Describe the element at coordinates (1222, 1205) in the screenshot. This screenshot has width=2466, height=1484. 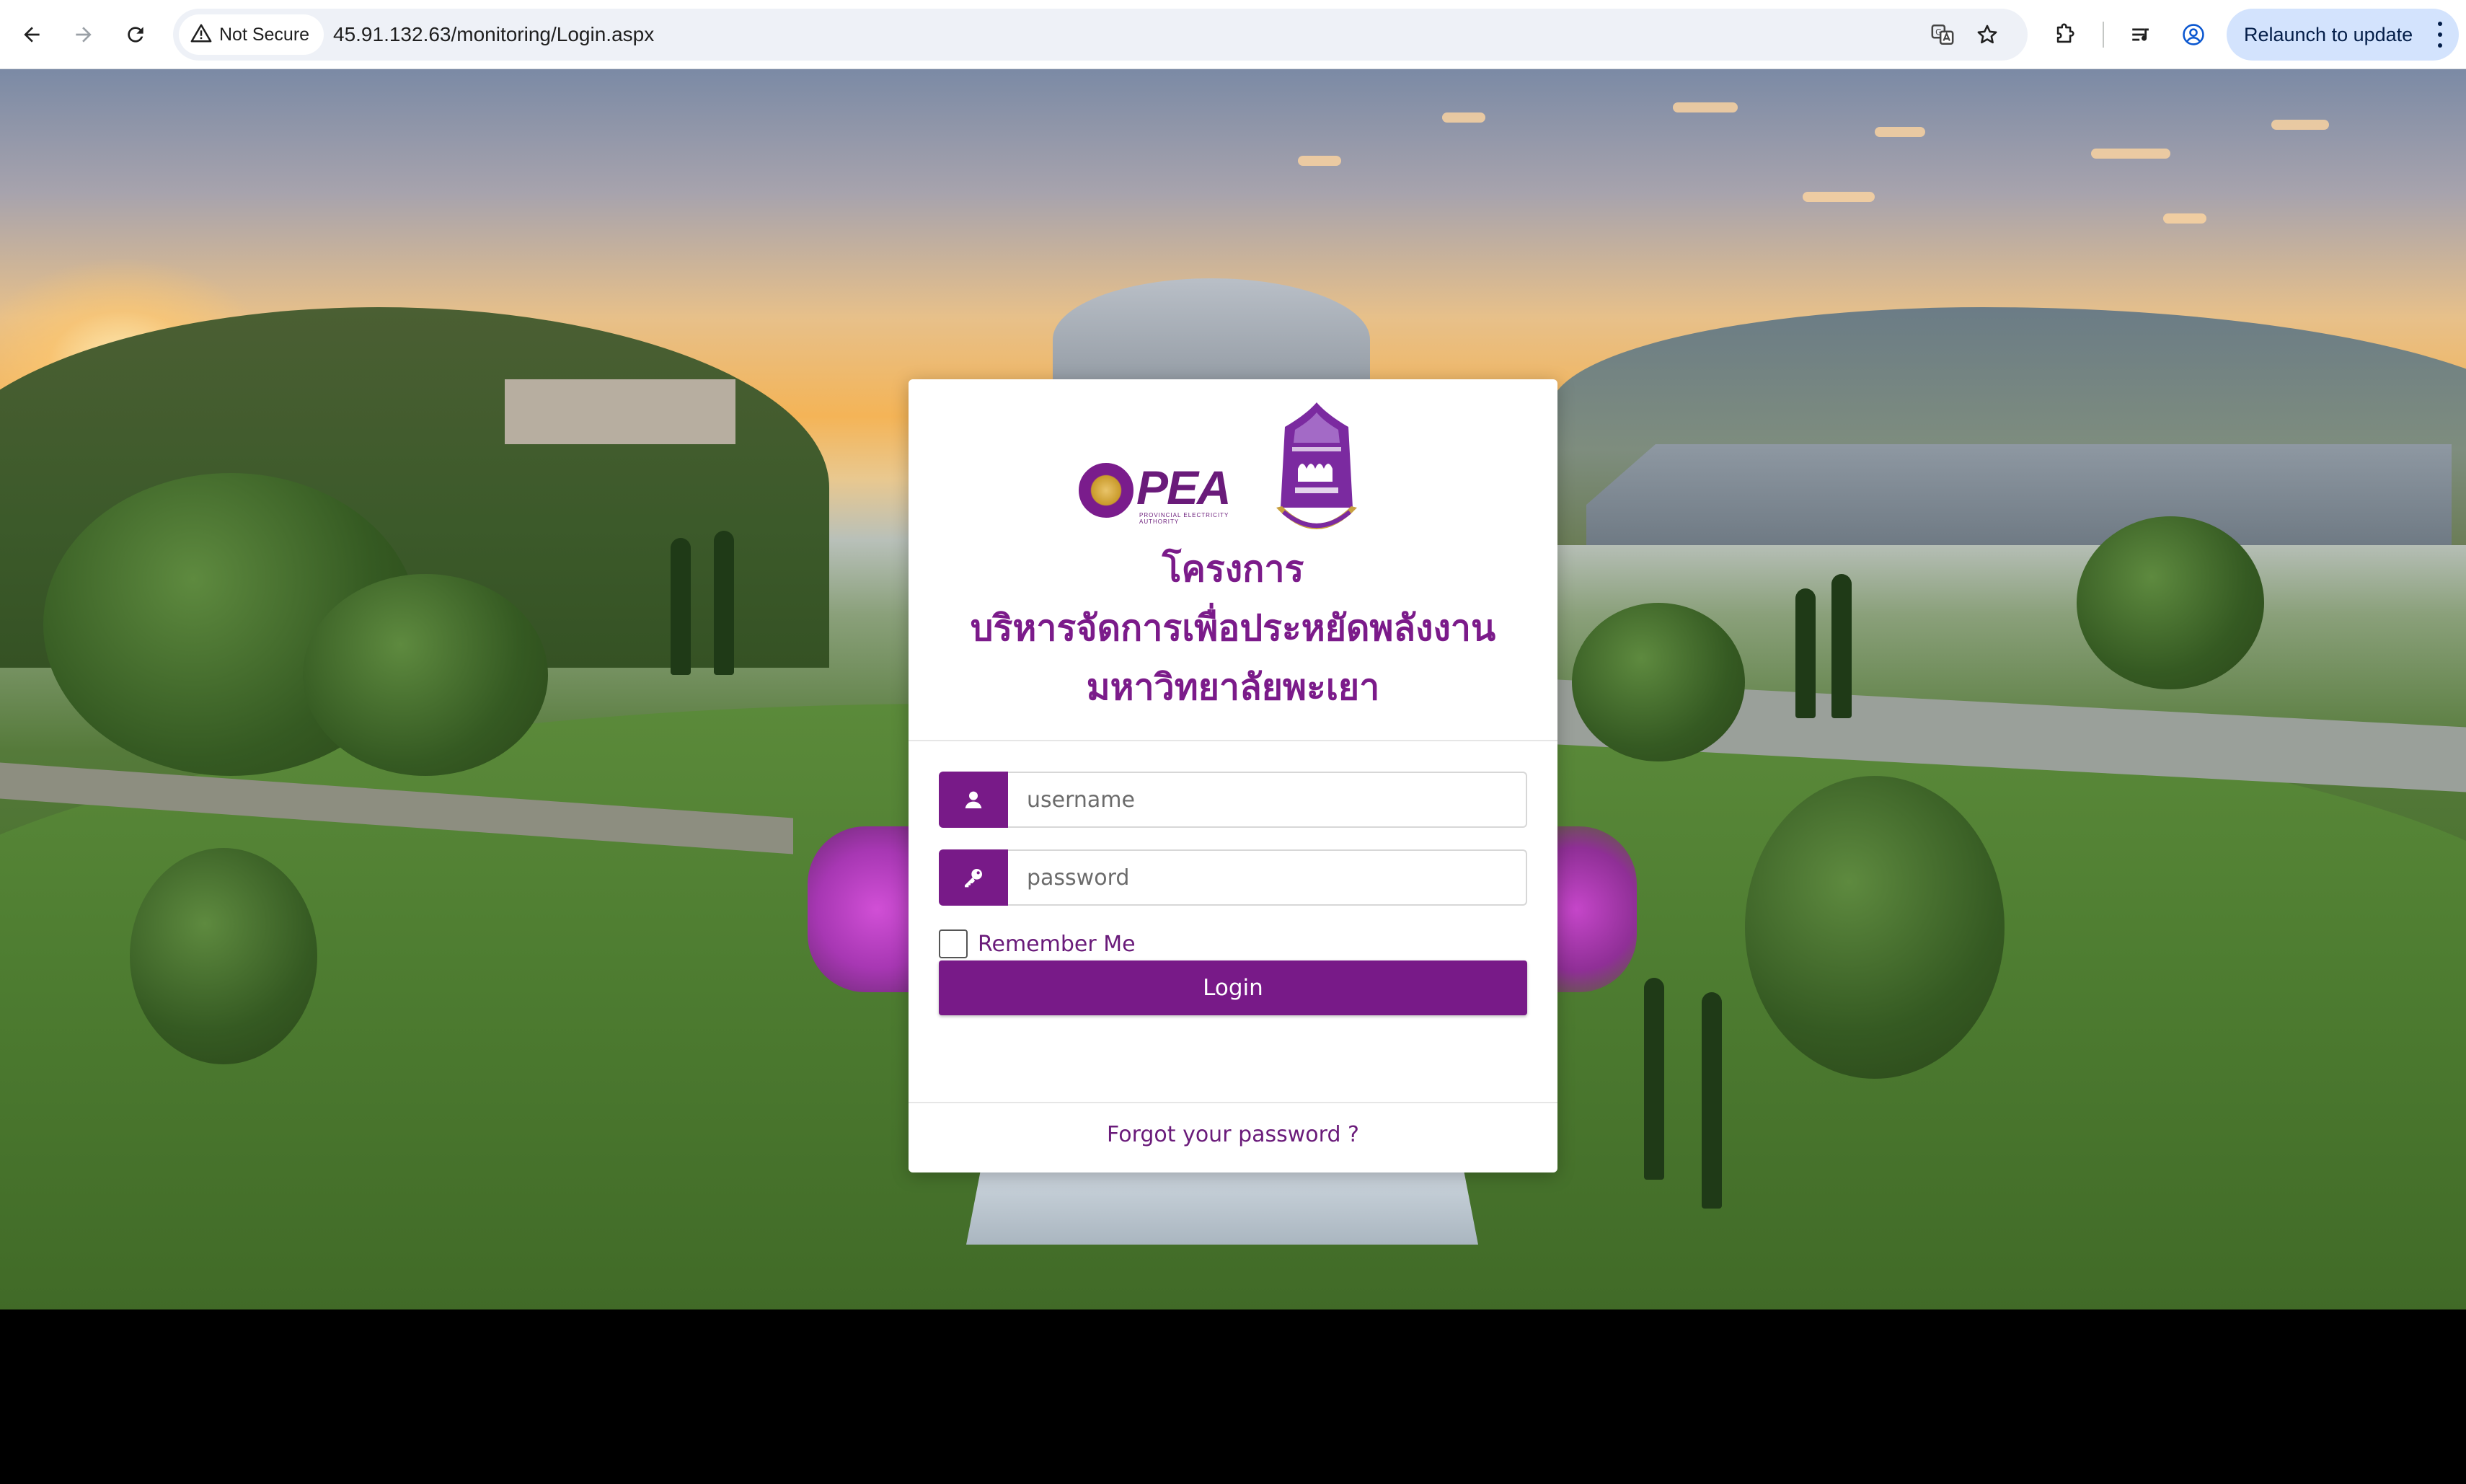
I see `monument-steps` at that location.